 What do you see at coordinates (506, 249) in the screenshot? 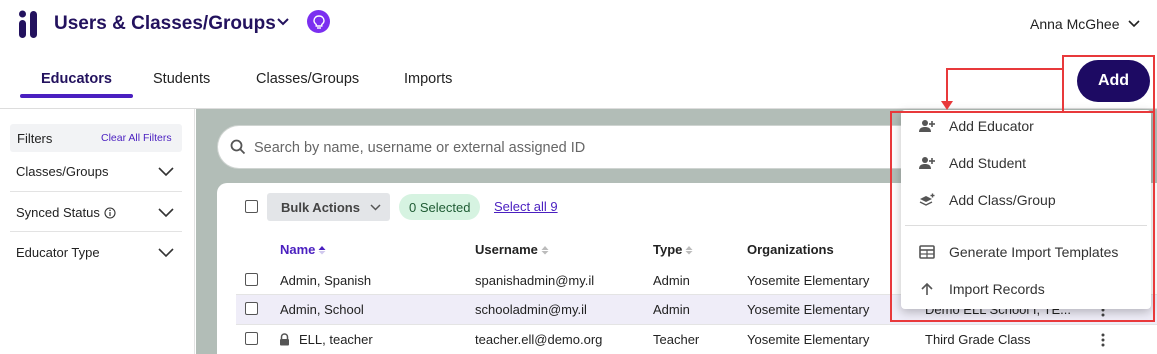
I see `column-header-label: Username` at bounding box center [506, 249].